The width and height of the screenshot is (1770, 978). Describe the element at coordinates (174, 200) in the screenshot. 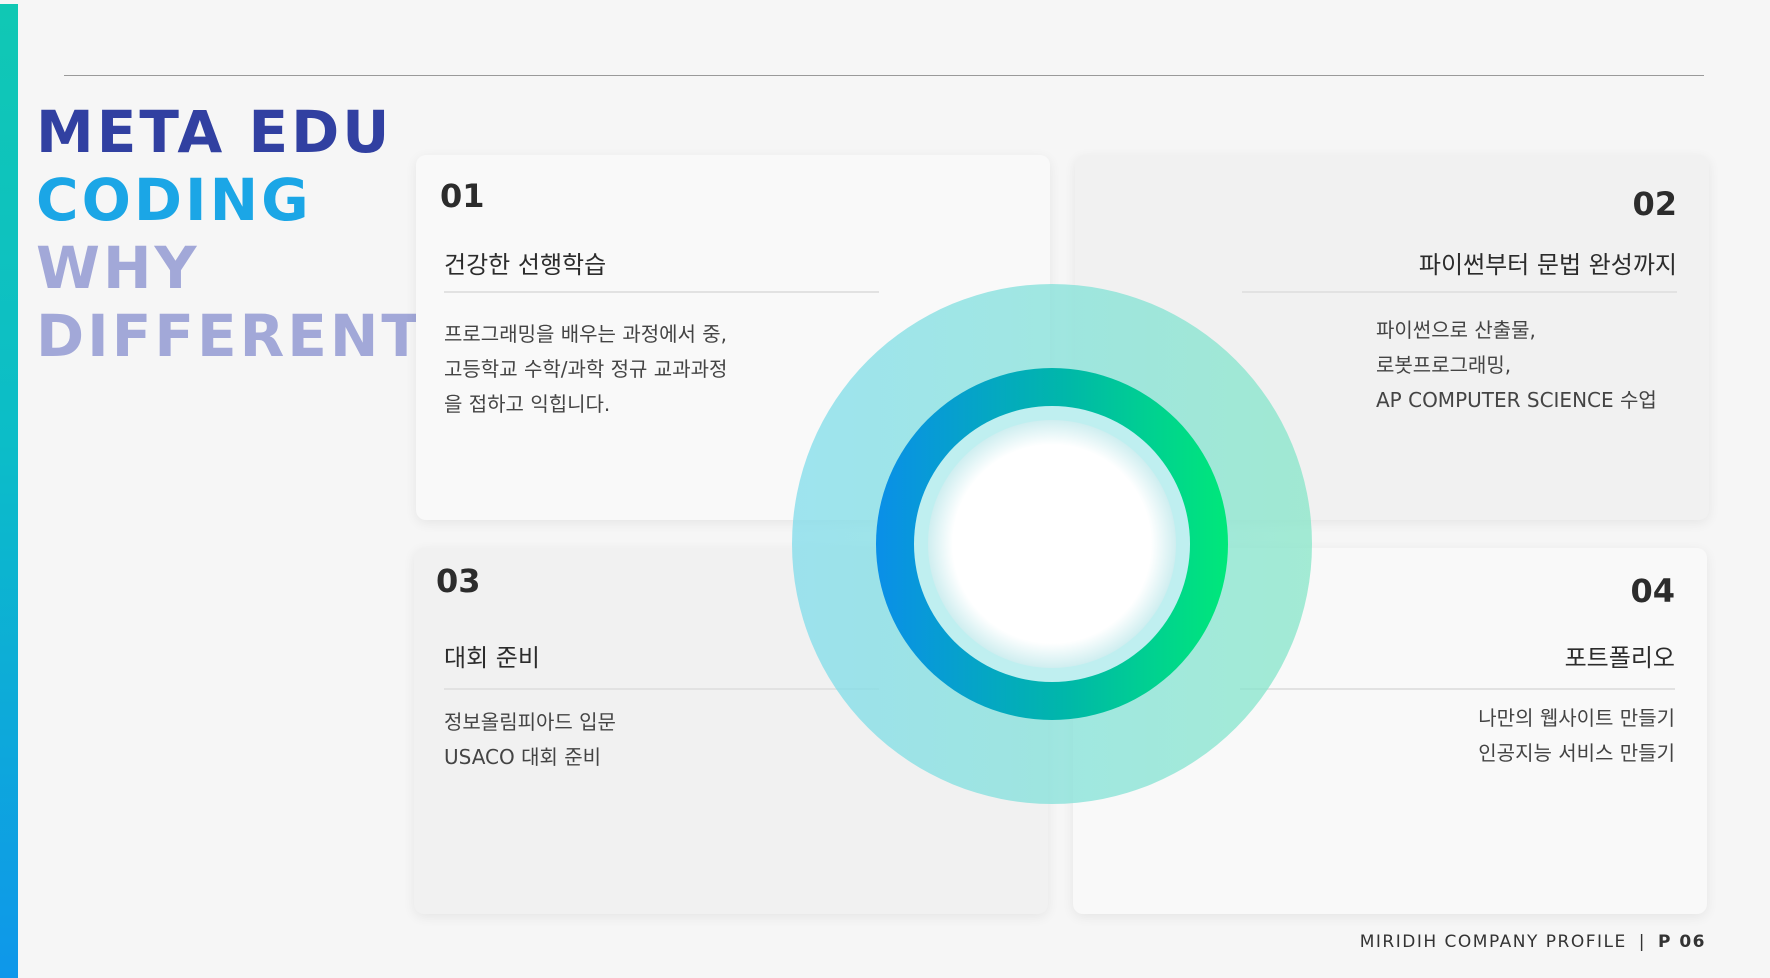

I see `headline-line-2: CODING` at that location.